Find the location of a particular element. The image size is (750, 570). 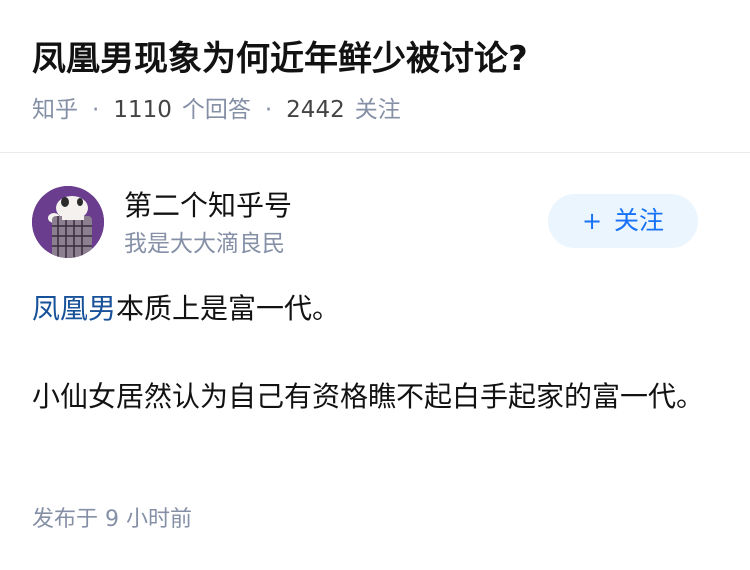

question-title: 凤凰男现象为何近年鲜少被讨论? is located at coordinates (280, 59).